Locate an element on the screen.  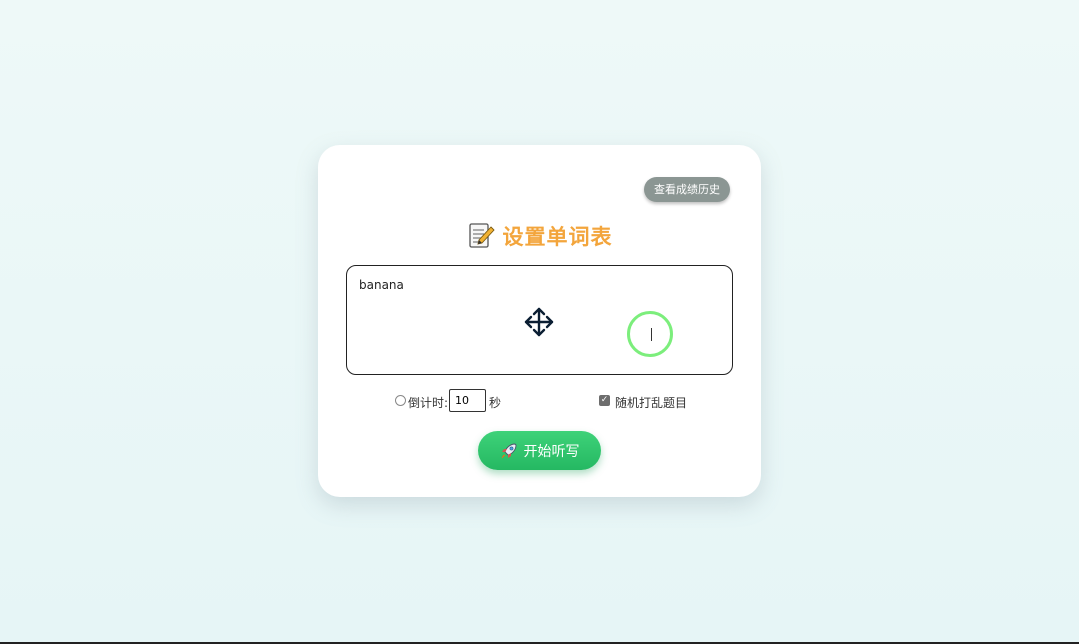
random-order-checkbox: ✓ is located at coordinates (604, 400).